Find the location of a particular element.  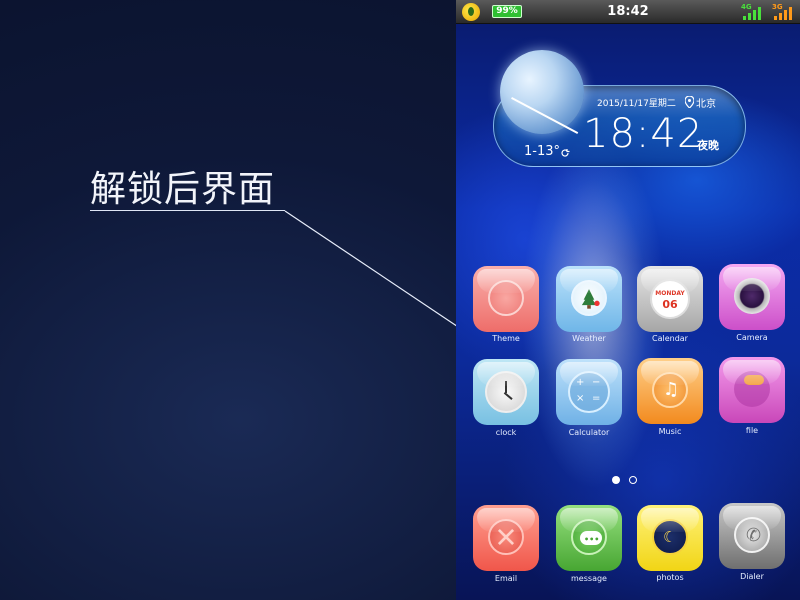

network-3g-label: 3G is located at coordinates (777, 7).